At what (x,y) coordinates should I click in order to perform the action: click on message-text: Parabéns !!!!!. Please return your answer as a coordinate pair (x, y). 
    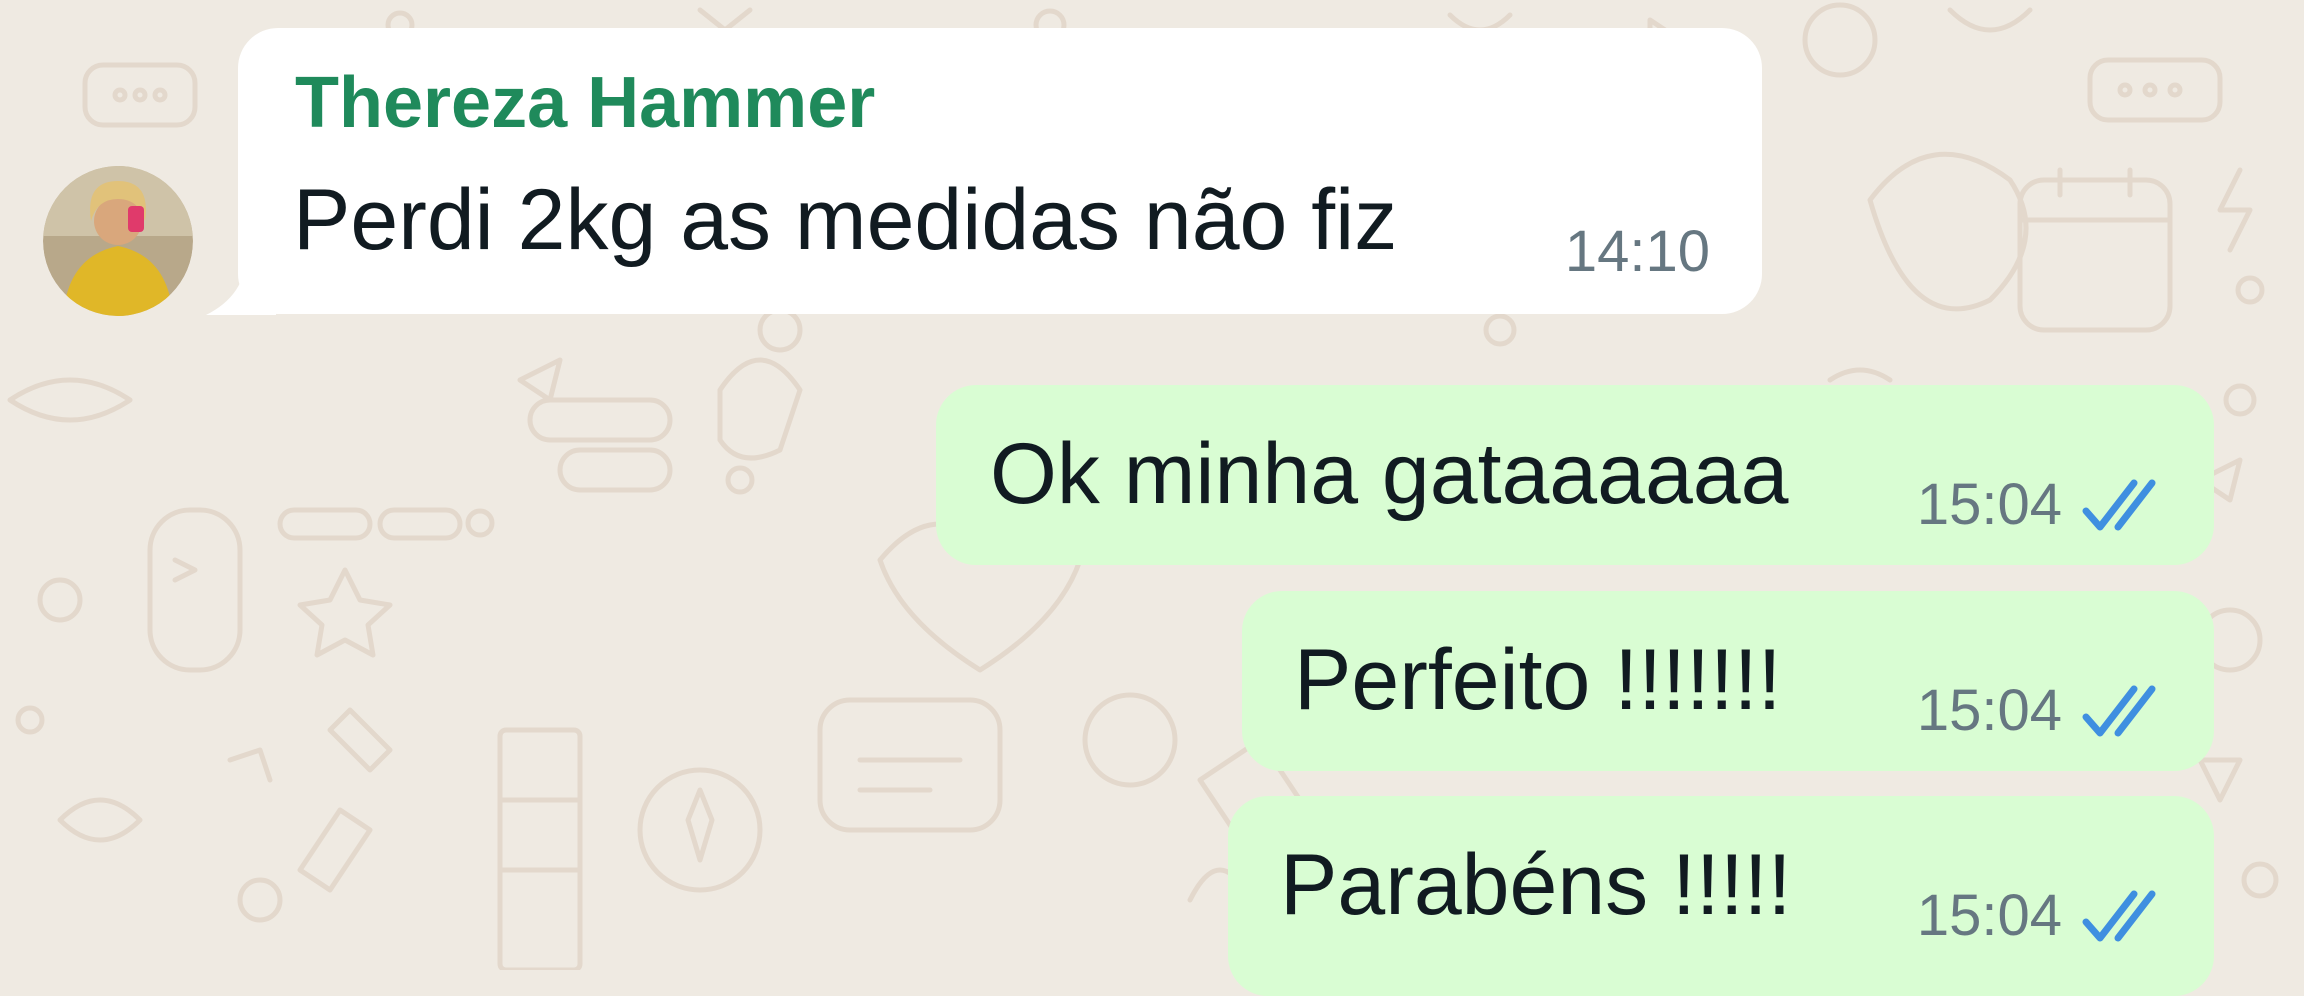
    Looking at the image, I should click on (1536, 885).